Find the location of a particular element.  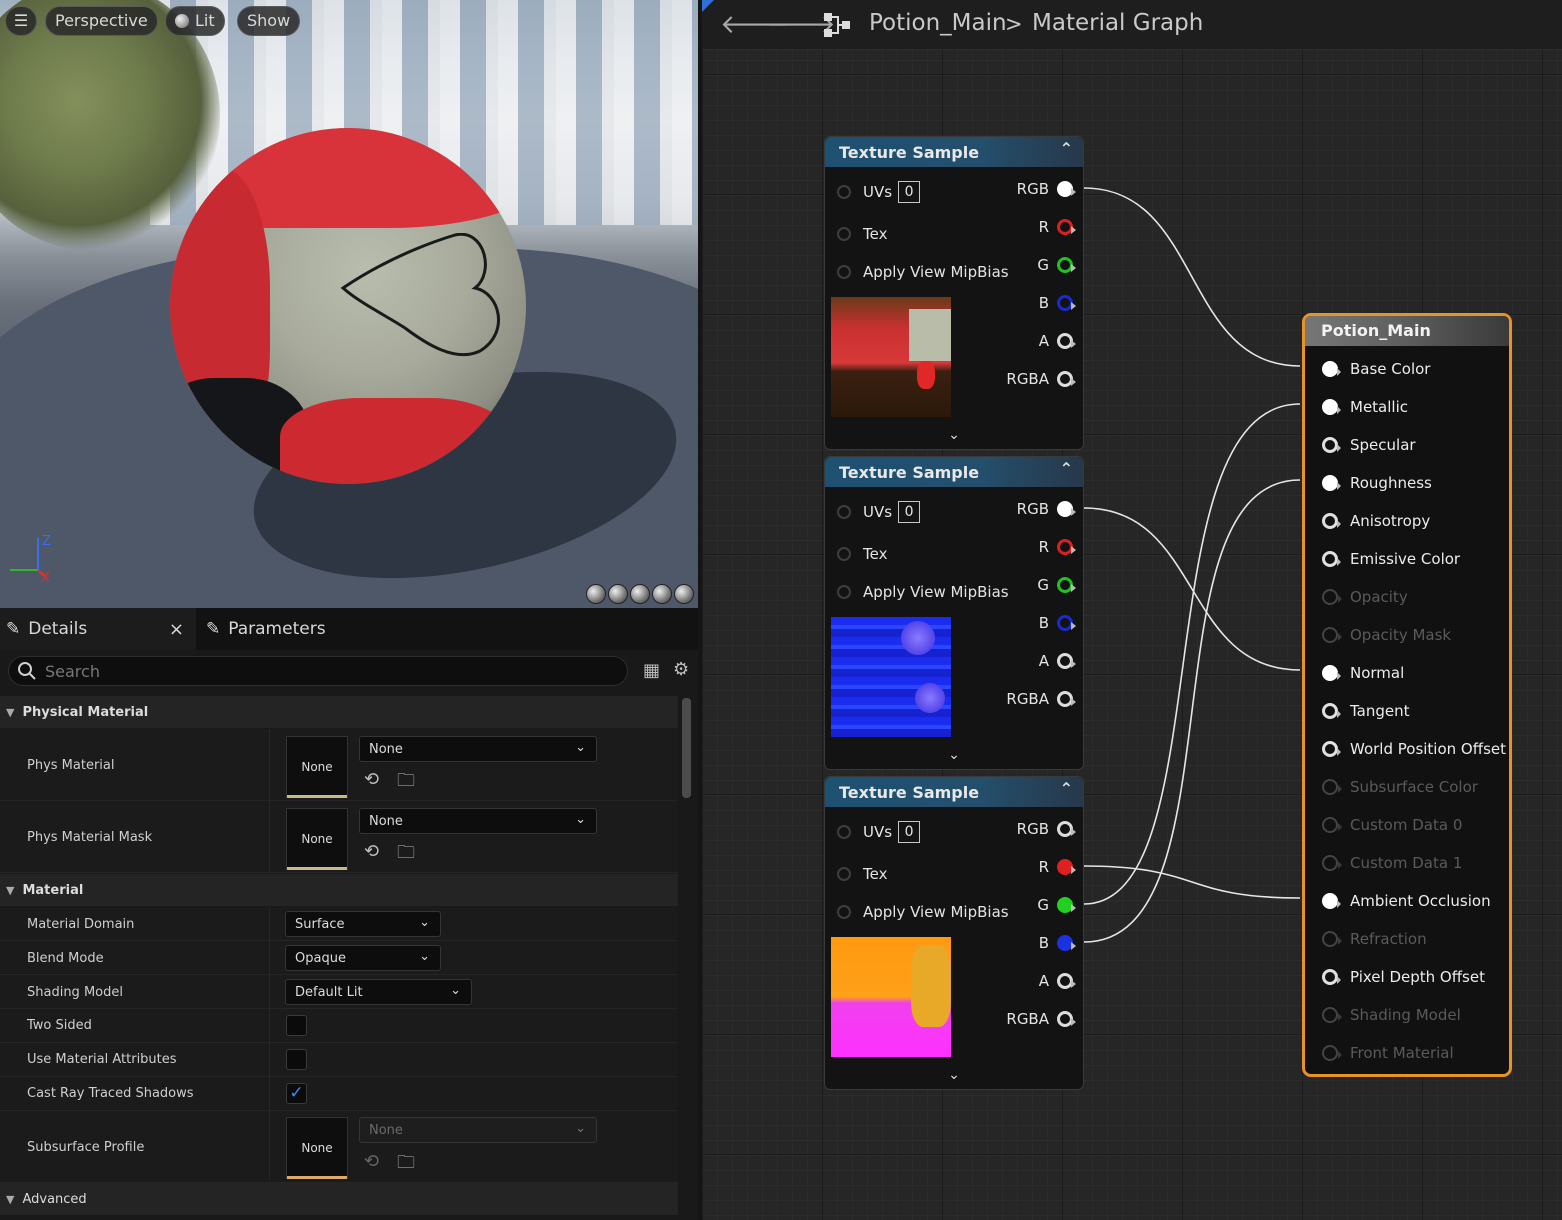

search-input: Search is located at coordinates (318, 671).